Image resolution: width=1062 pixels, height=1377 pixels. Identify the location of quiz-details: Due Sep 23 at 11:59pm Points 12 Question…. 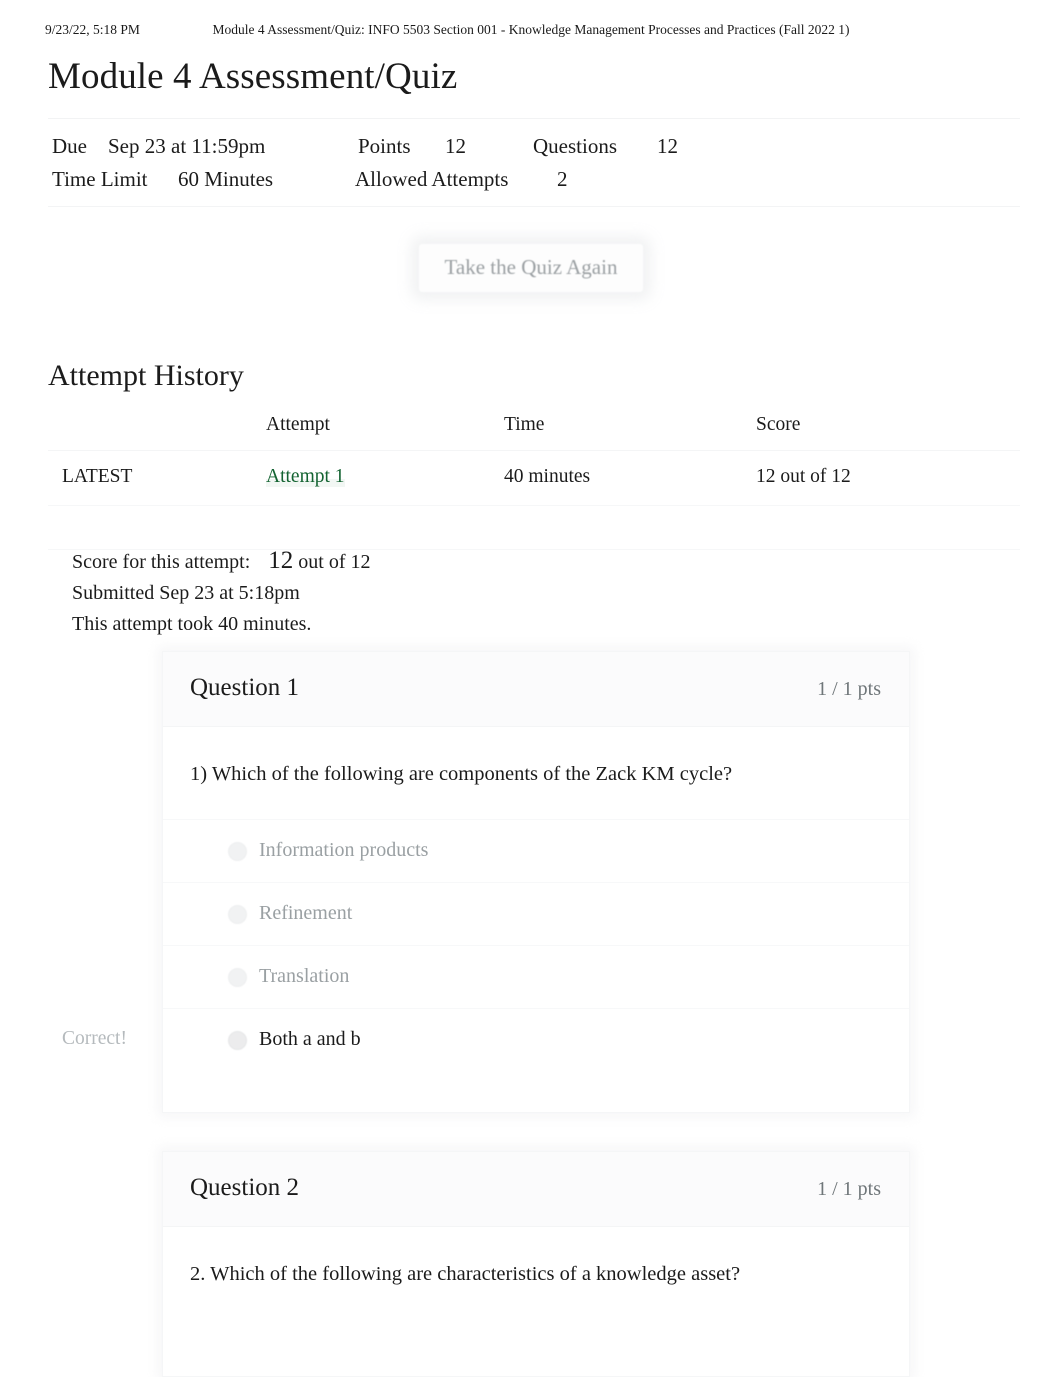
(534, 162).